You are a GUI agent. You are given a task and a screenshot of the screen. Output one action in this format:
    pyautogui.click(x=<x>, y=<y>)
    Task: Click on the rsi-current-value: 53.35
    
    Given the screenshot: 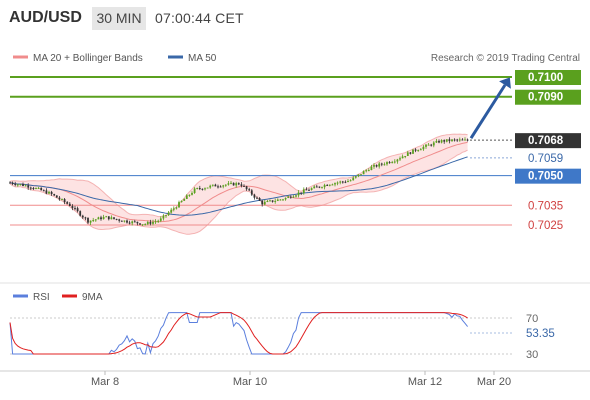 What is the action you would take?
    pyautogui.click(x=540, y=334)
    